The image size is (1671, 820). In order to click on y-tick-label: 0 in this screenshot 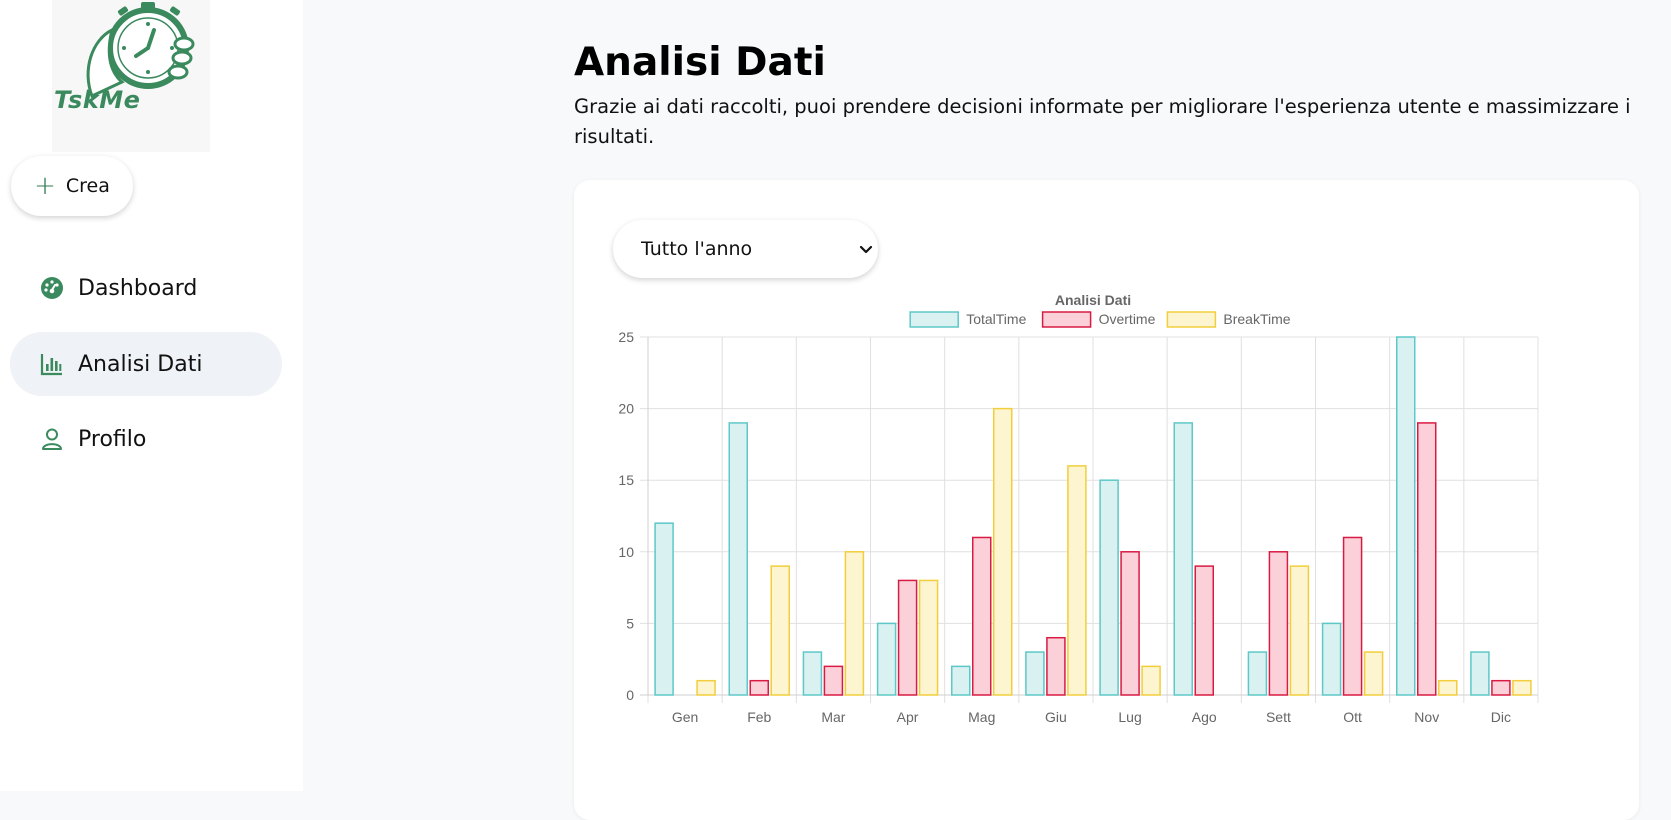, I will do `click(630, 695)`.